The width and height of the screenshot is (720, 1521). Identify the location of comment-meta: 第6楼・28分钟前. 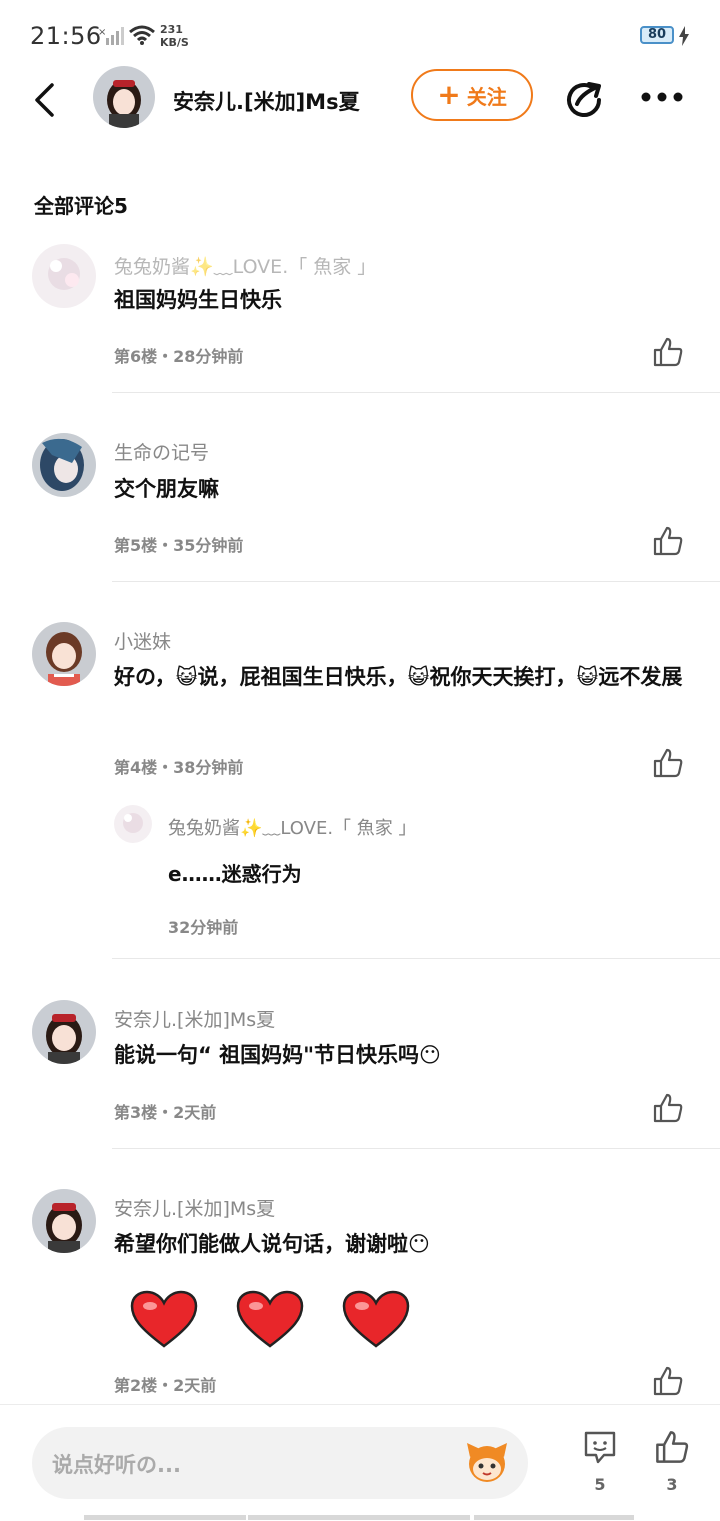
(179, 356).